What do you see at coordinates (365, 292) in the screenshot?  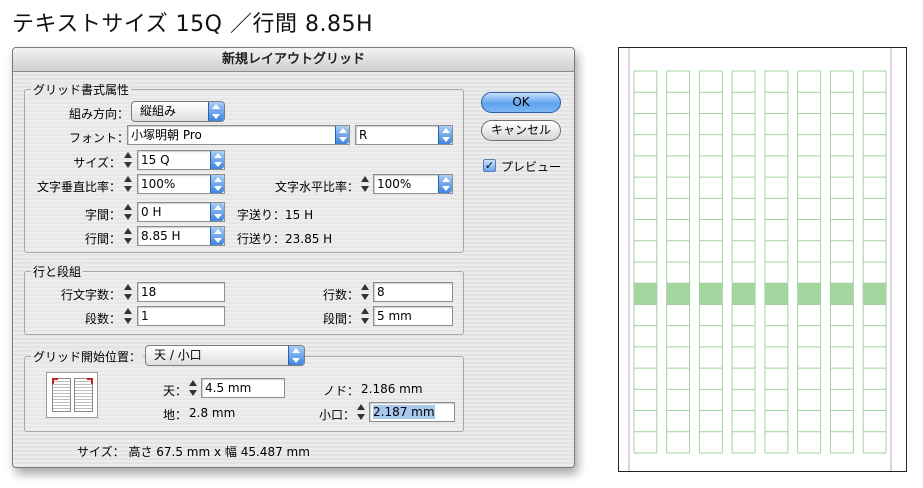 I see `lines-stepper-icon` at bounding box center [365, 292].